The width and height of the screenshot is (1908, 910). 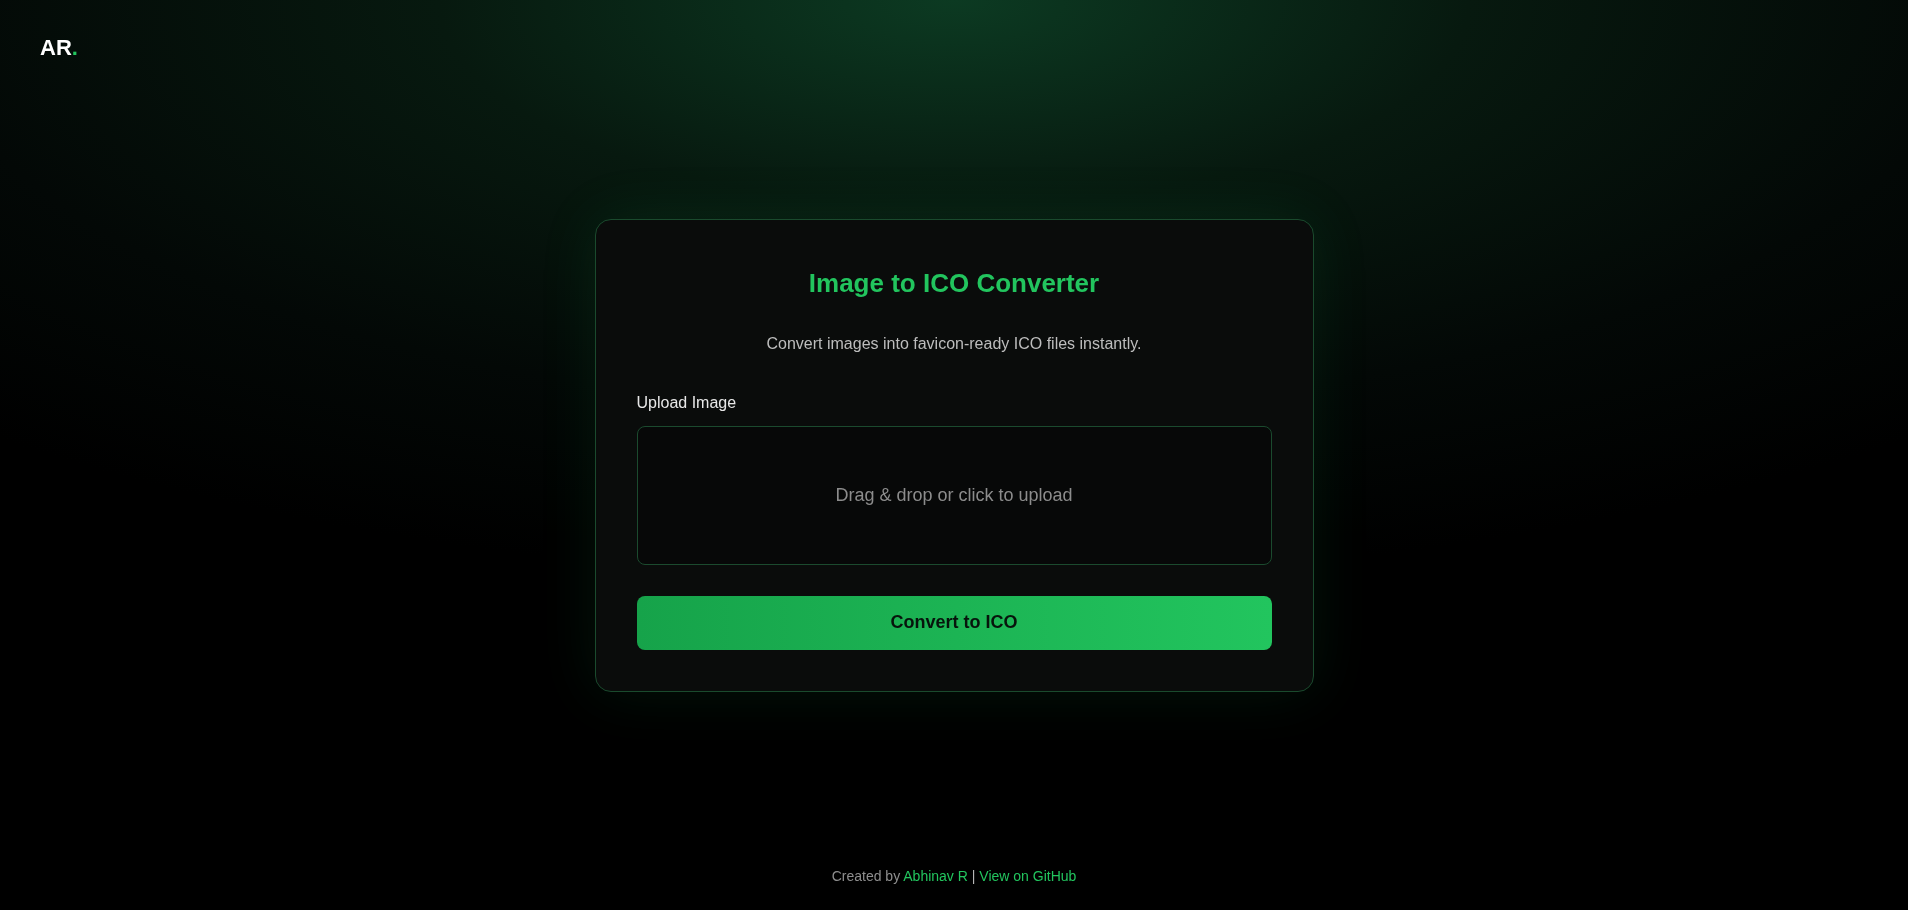 What do you see at coordinates (954, 283) in the screenshot?
I see `card-title: Image to ICO Converter` at bounding box center [954, 283].